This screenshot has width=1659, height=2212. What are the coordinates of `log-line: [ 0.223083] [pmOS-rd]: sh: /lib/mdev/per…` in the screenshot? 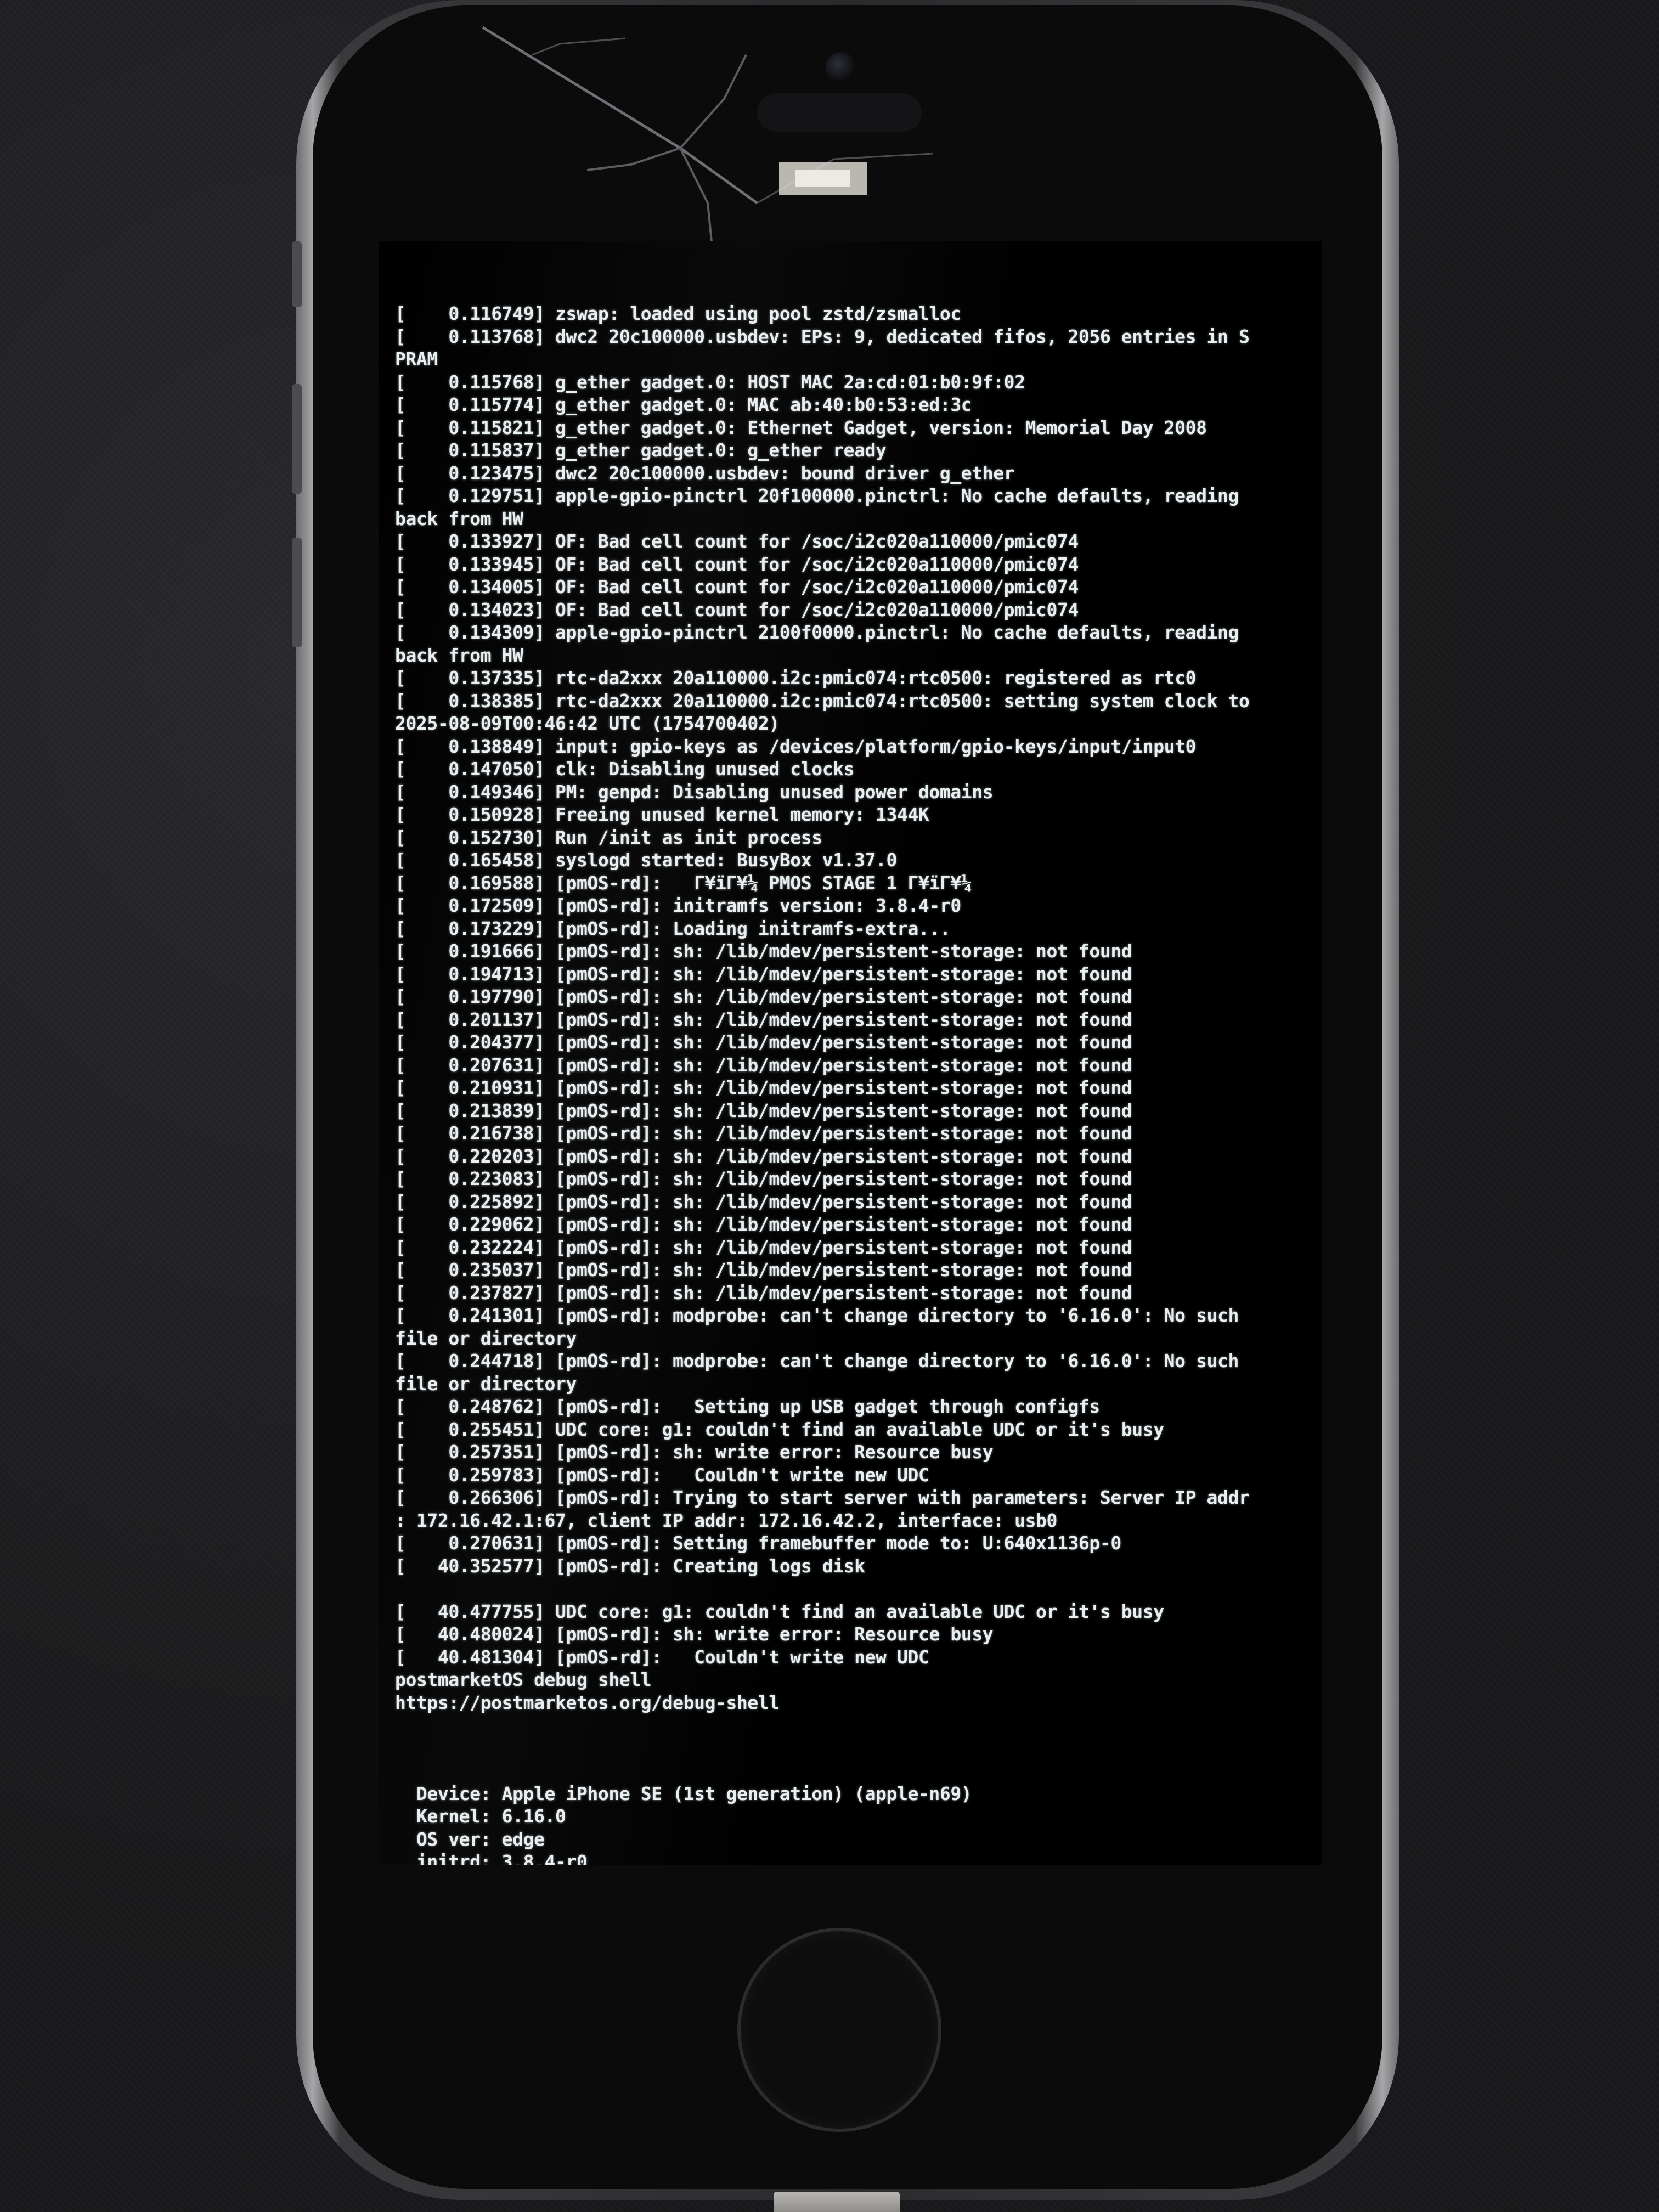 It's located at (763, 1178).